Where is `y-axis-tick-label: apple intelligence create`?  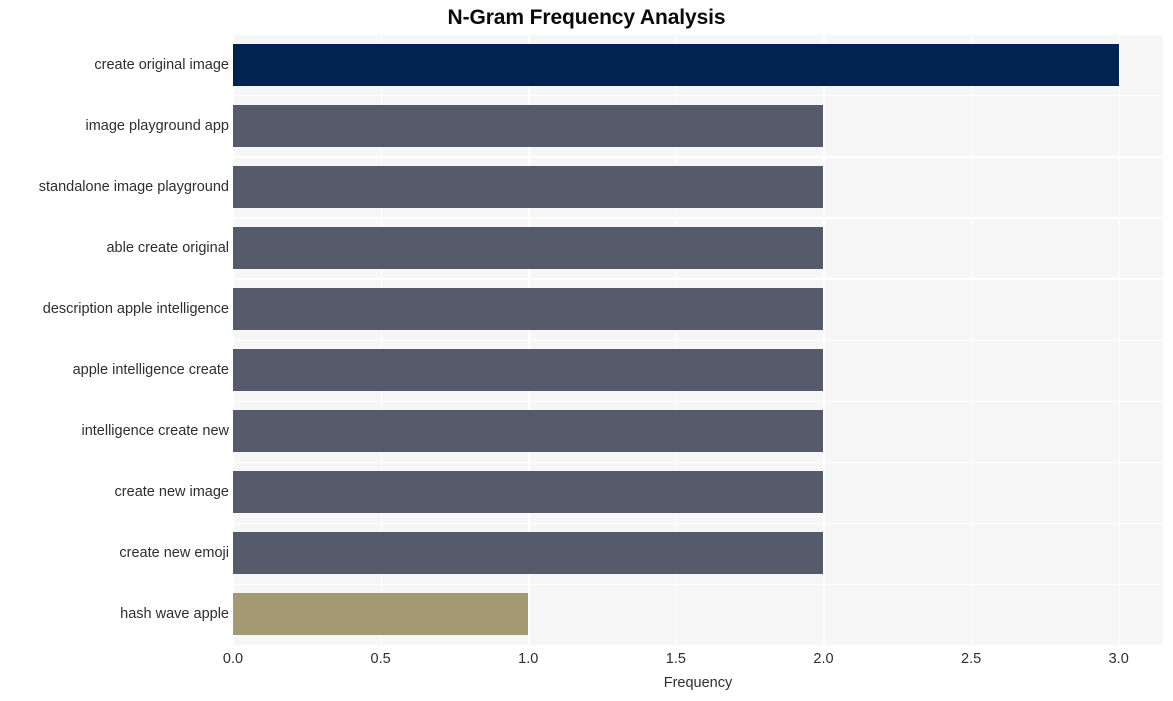 y-axis-tick-label: apple intelligence create is located at coordinates (150, 370).